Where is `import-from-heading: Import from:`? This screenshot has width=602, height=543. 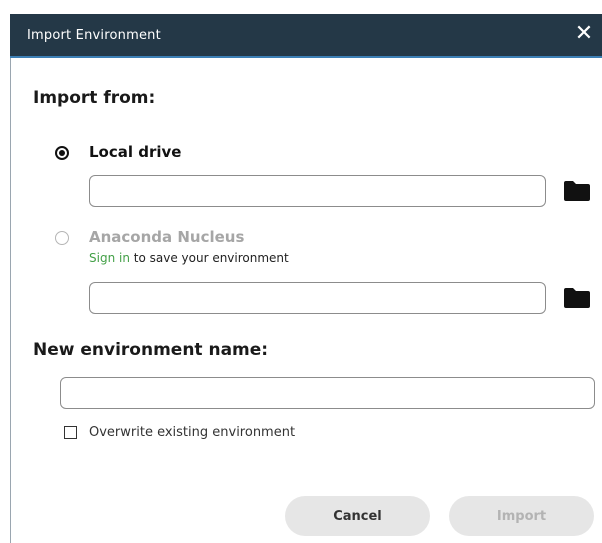
import-from-heading: Import from: is located at coordinates (94, 98).